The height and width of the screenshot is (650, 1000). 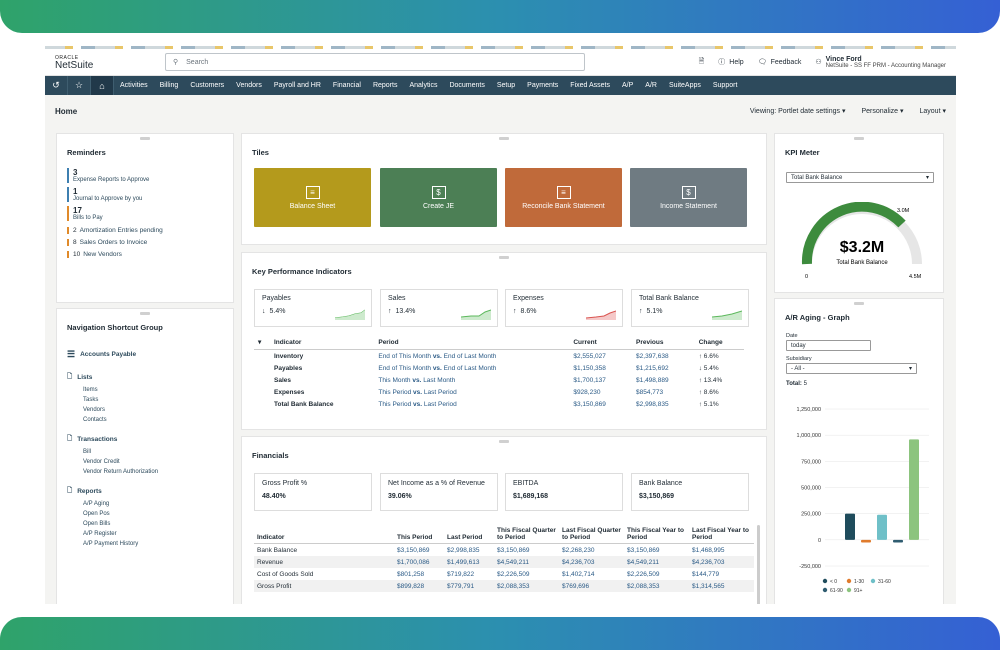 I want to click on home-icon: ⌂, so click(x=102, y=85).